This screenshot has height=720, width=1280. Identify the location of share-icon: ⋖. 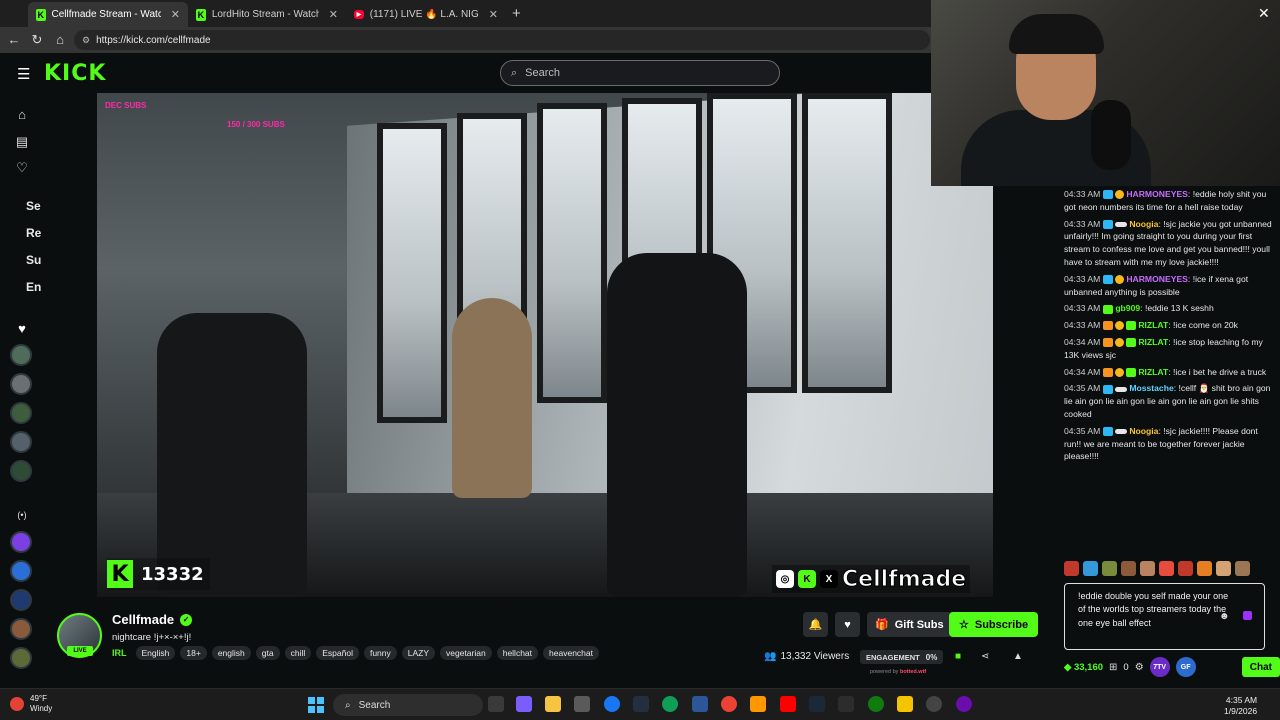
(985, 656).